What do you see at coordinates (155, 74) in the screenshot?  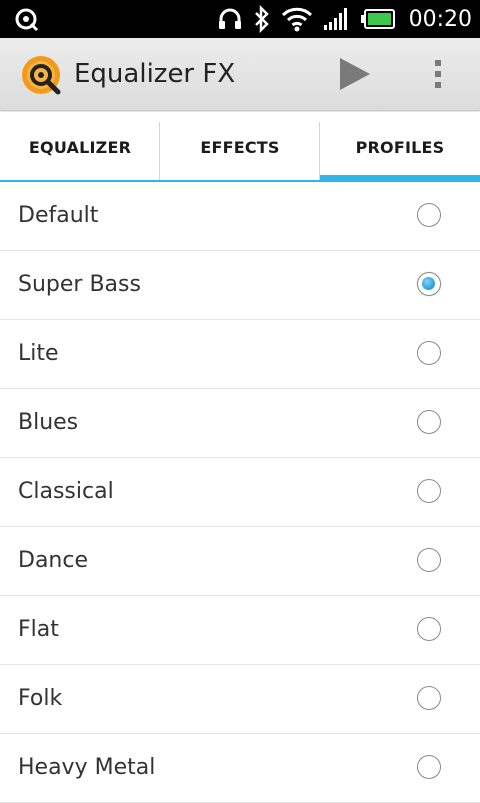 I see `app-title: Equalizer FX` at bounding box center [155, 74].